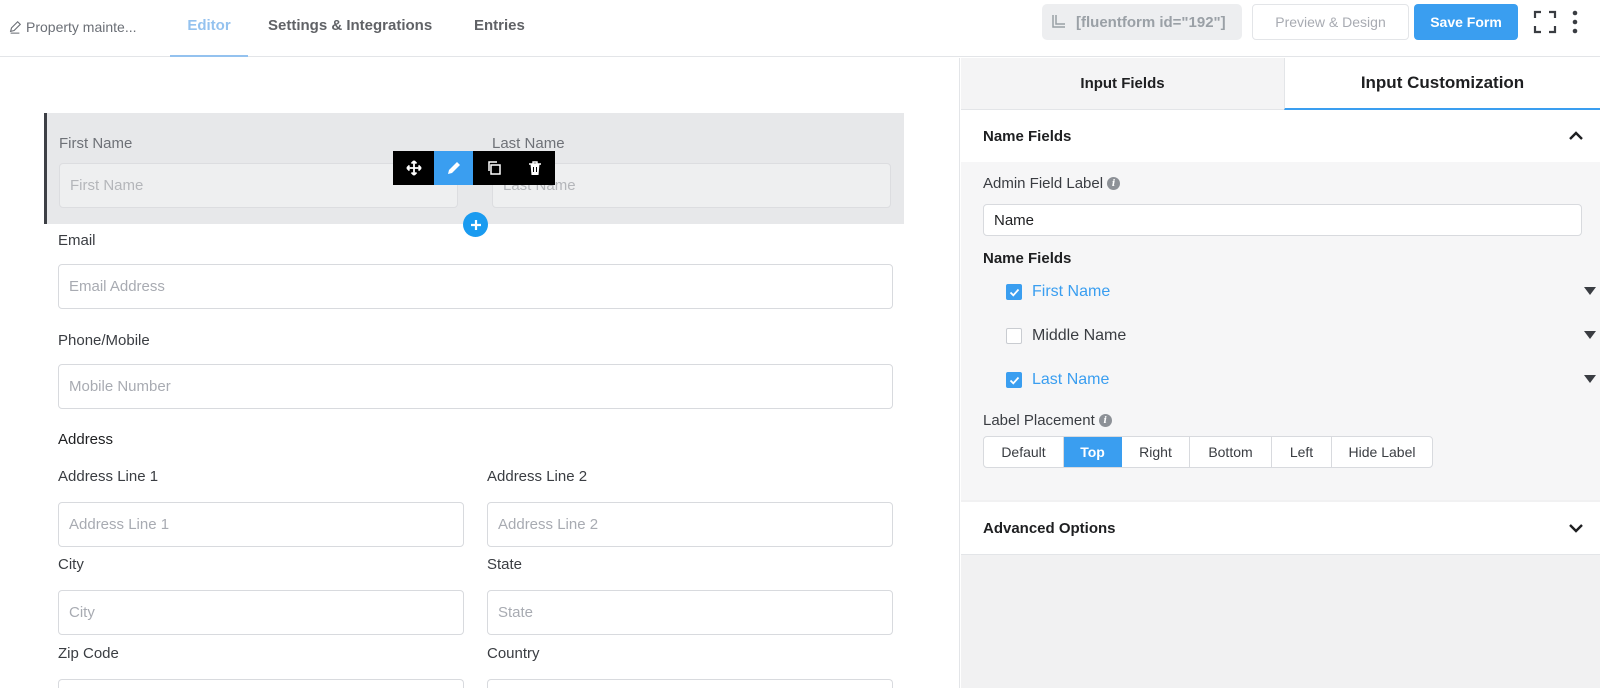 The width and height of the screenshot is (1600, 688). Describe the element at coordinates (104, 340) in the screenshot. I see `phone-label: Phone/Mobile` at that location.